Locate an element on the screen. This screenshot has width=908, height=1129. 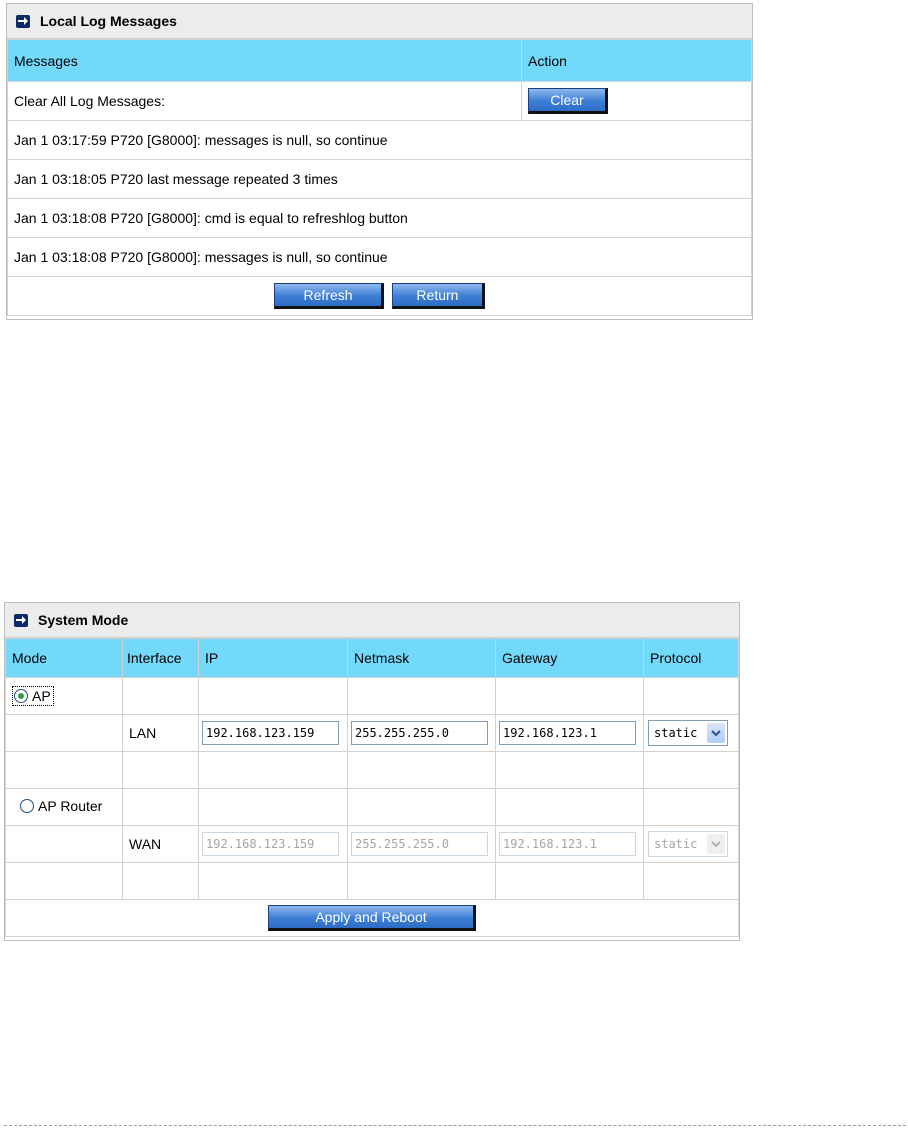
ap-router-radio-label: AP Router is located at coordinates (70, 806).